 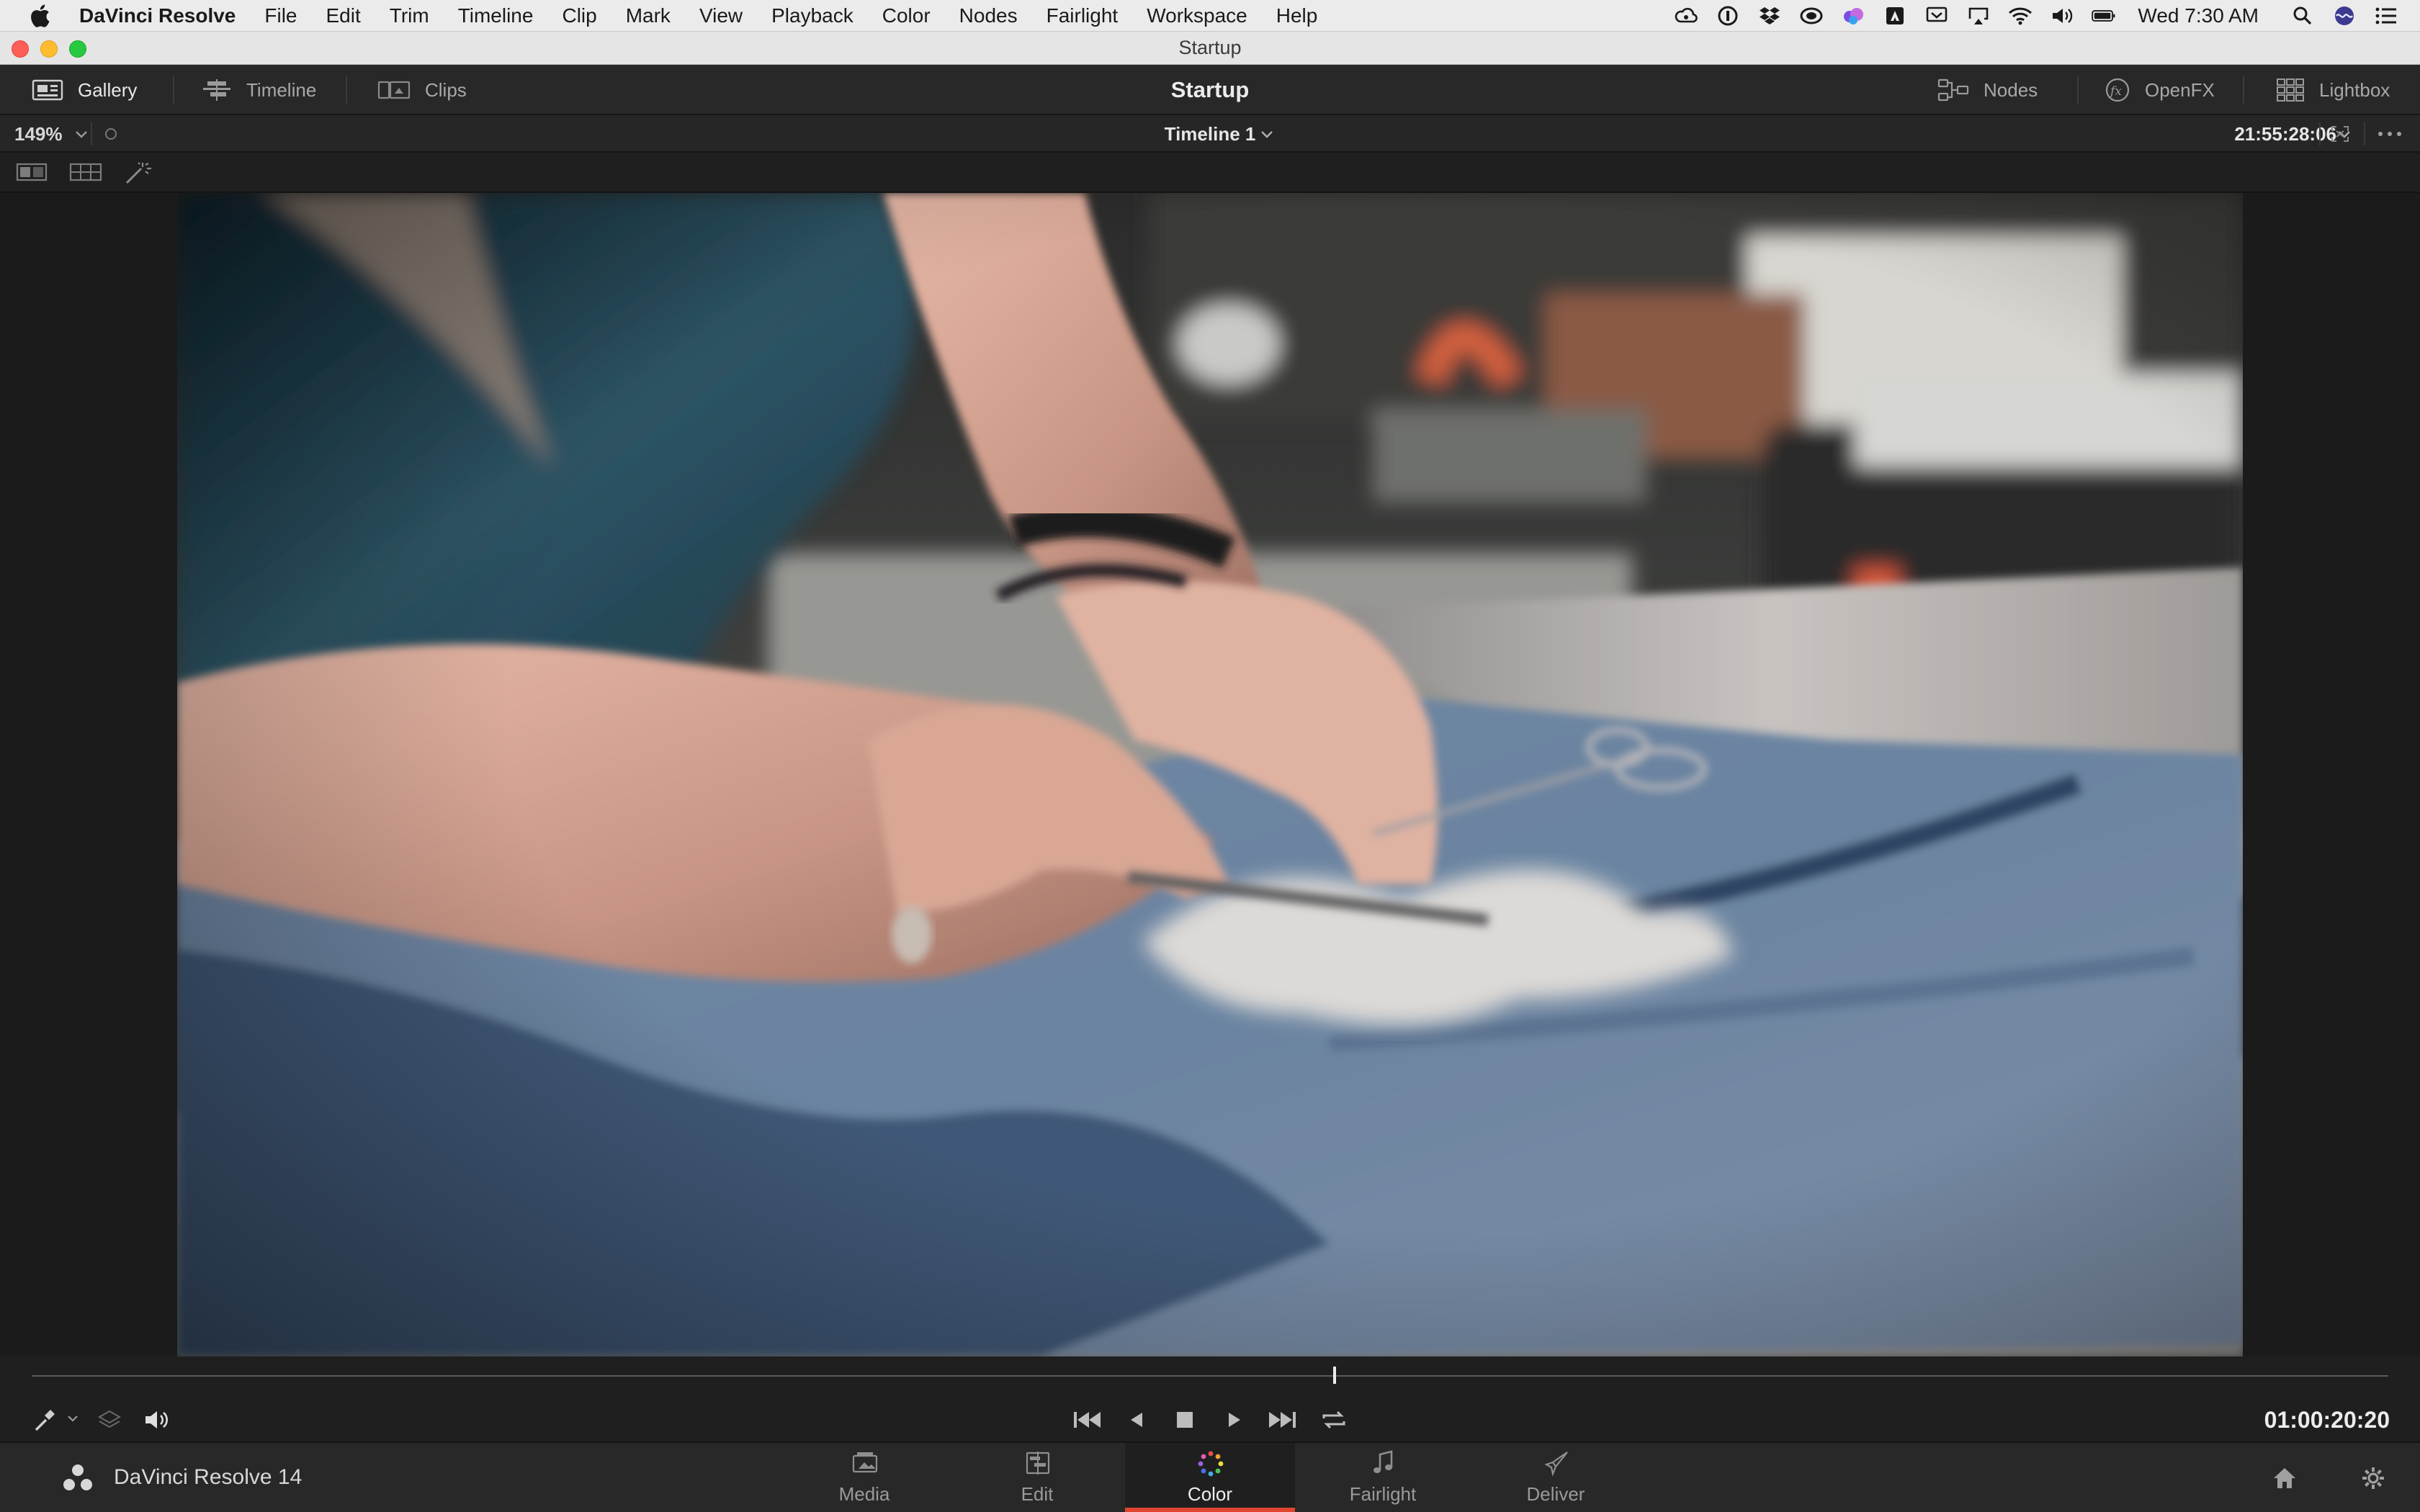 What do you see at coordinates (32, 172) in the screenshot?
I see `image-wipe-icon` at bounding box center [32, 172].